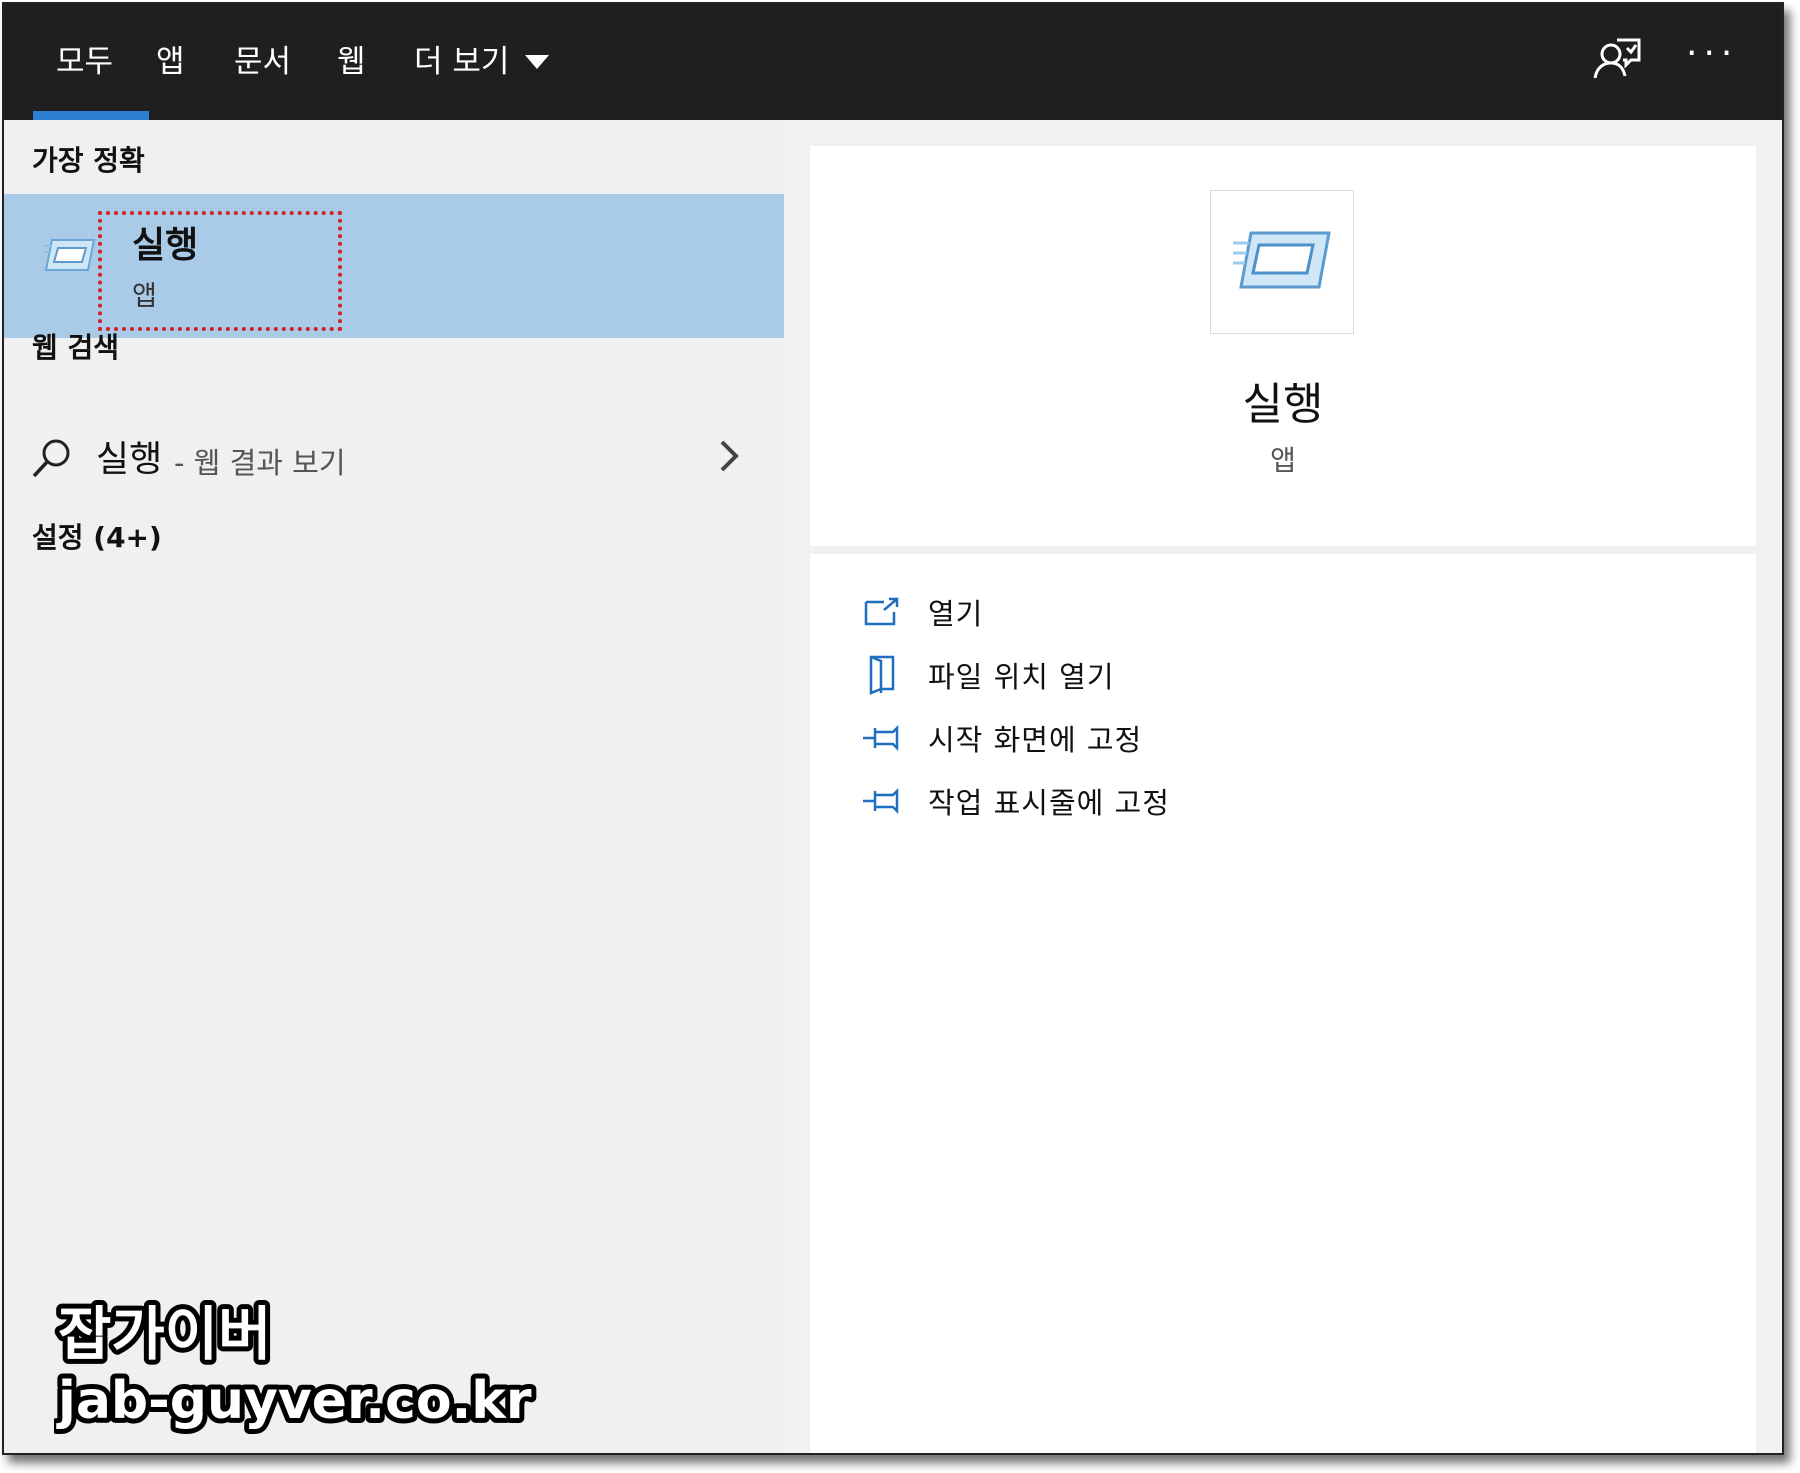 The height and width of the screenshot is (1473, 1800). What do you see at coordinates (1035, 740) in the screenshot?
I see `action-label: 시작 화면에 고정` at bounding box center [1035, 740].